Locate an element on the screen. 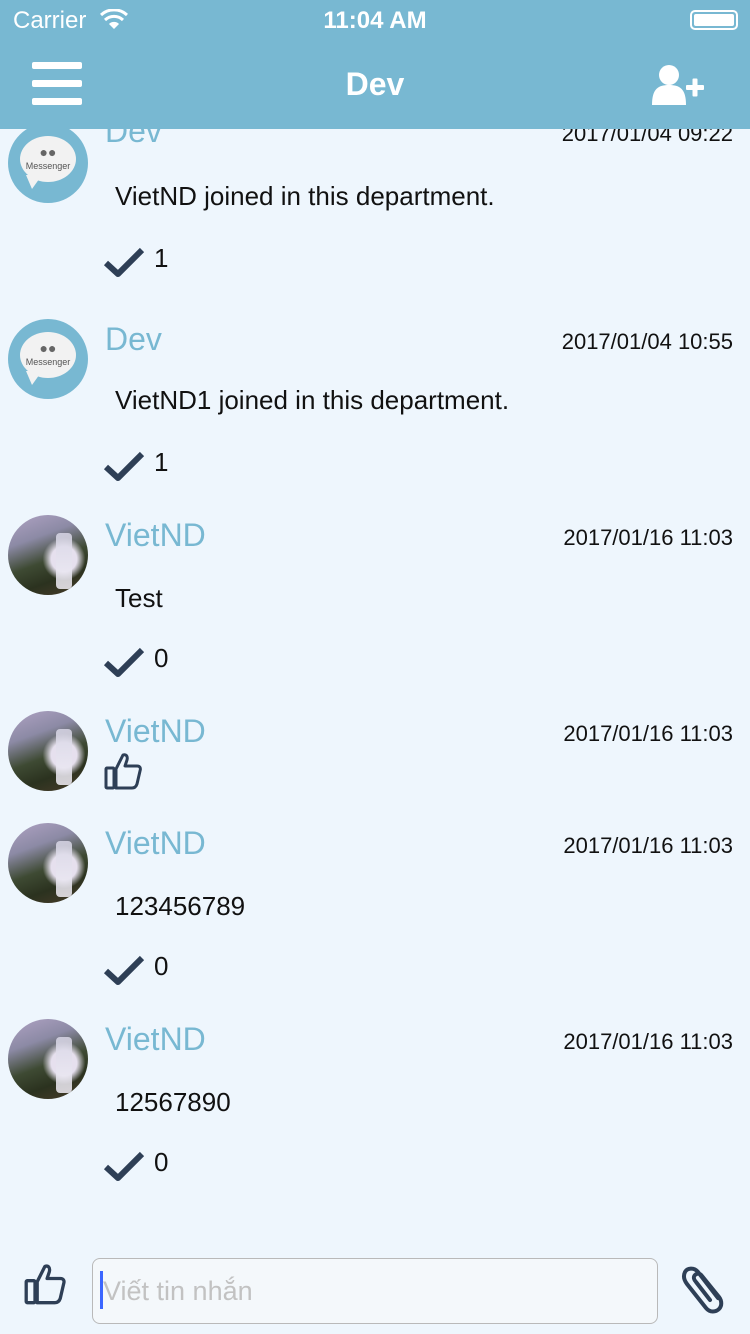 The image size is (750, 1334). attach-button is located at coordinates (703, 1286).